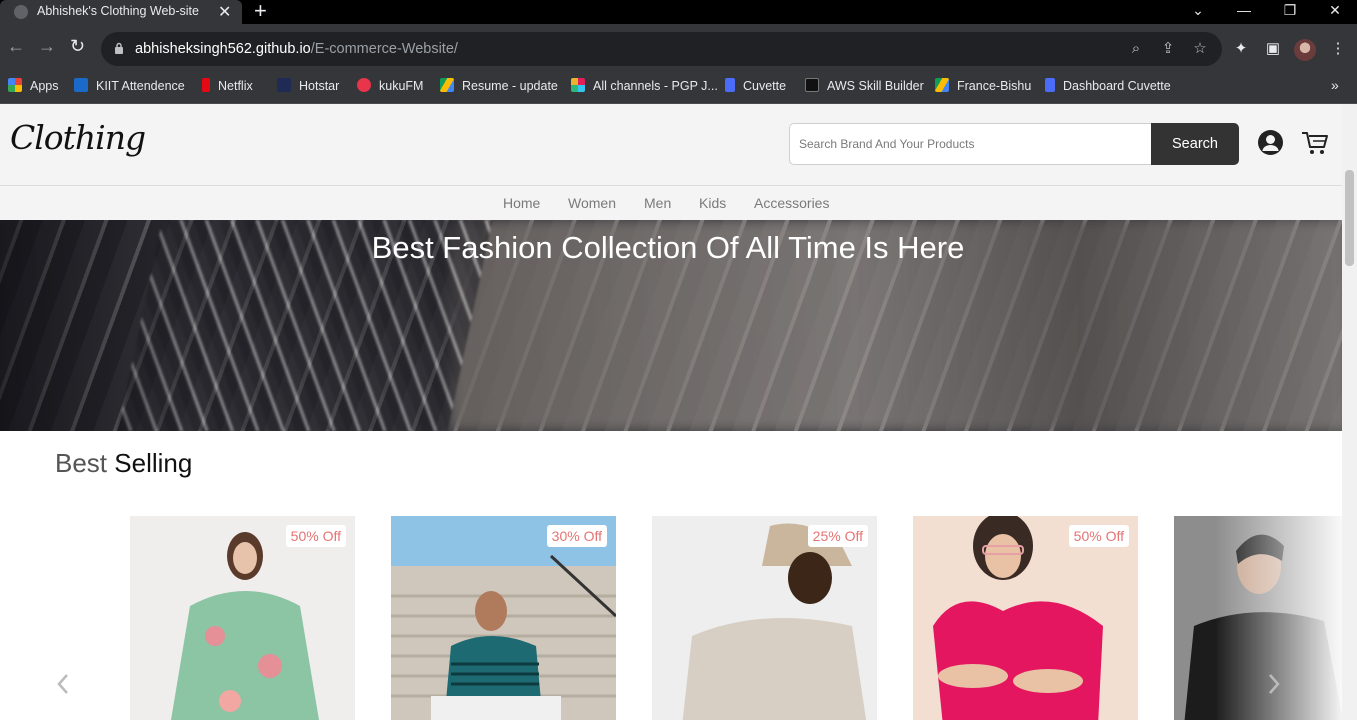 Image resolution: width=1357 pixels, height=720 pixels. I want to click on search-button: Search, so click(1195, 144).